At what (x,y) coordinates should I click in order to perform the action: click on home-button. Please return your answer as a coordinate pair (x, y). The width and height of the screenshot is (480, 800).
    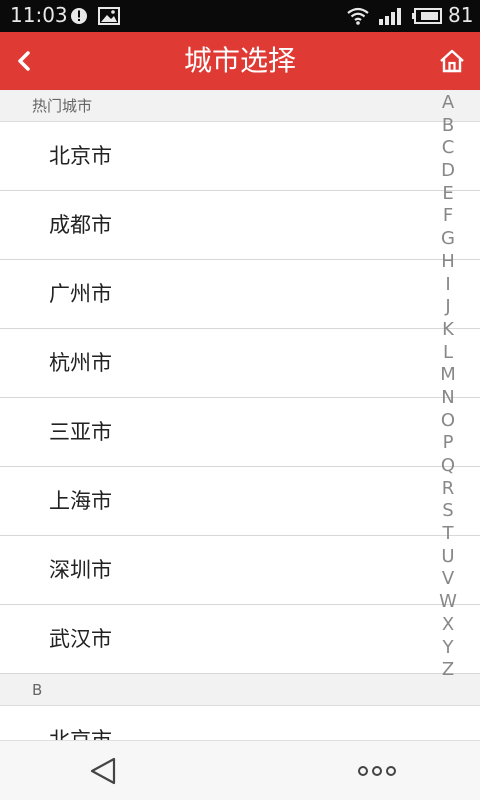
    Looking at the image, I should click on (452, 61).